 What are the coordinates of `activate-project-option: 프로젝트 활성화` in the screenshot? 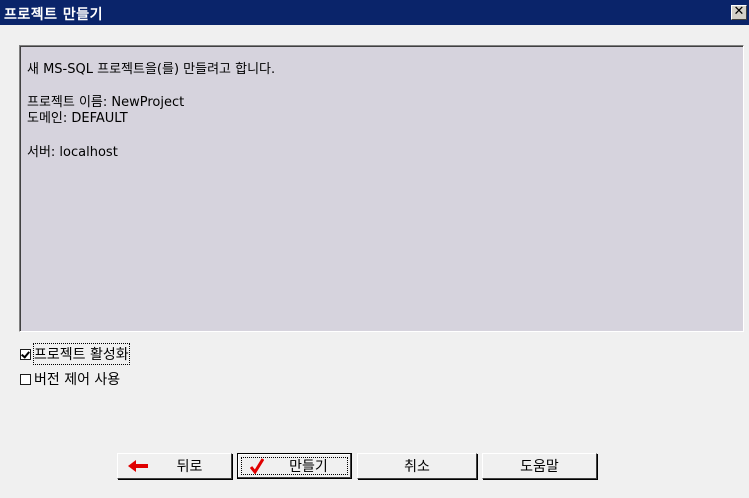 It's located at (75, 354).